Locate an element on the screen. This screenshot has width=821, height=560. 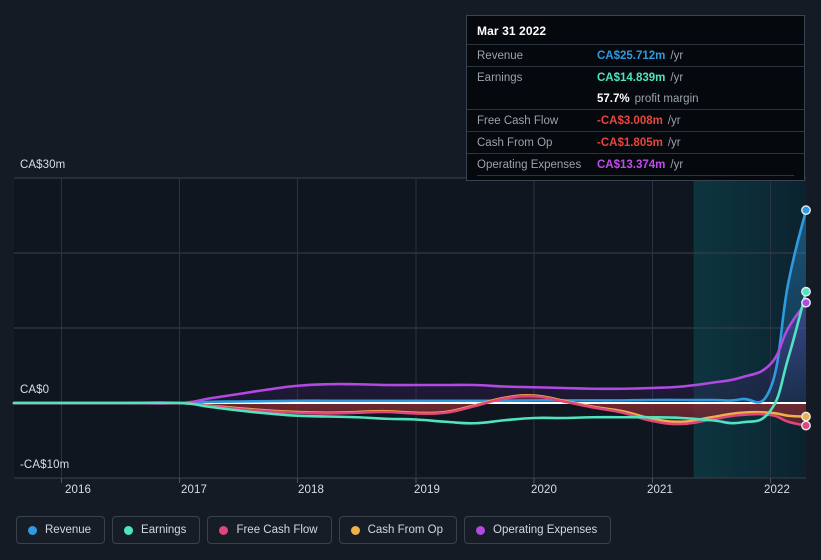
legend-item-earnings: Earnings is located at coordinates (156, 530).